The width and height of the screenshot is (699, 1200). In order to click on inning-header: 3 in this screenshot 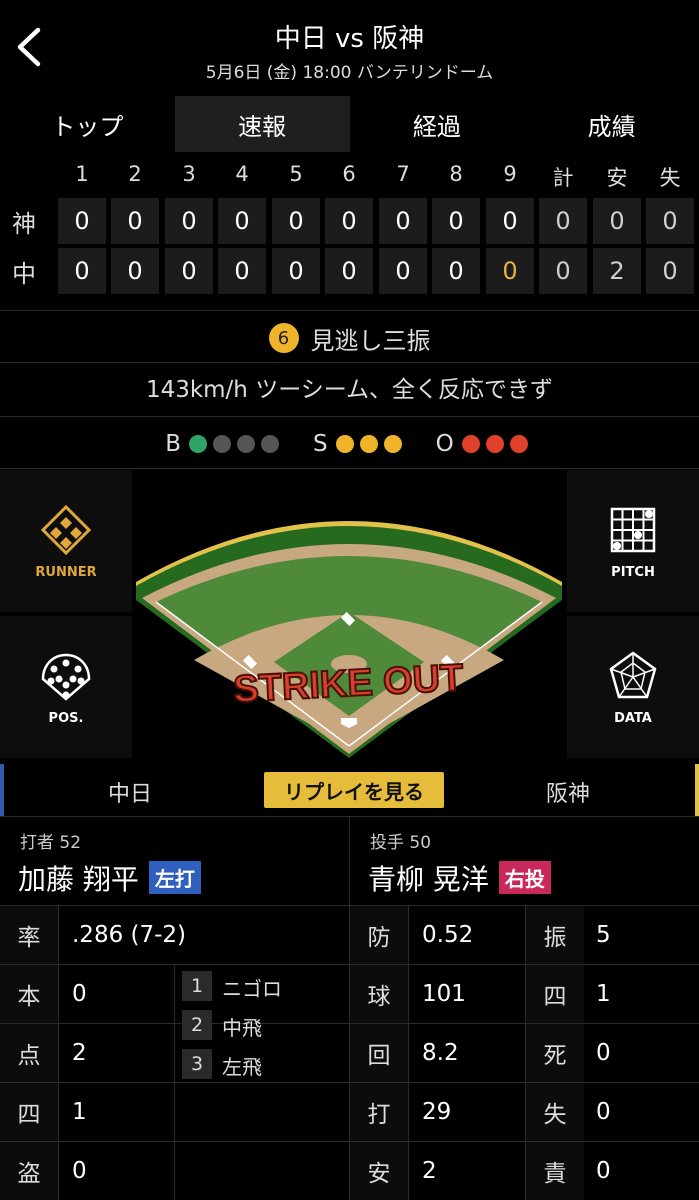, I will do `click(189, 174)`.